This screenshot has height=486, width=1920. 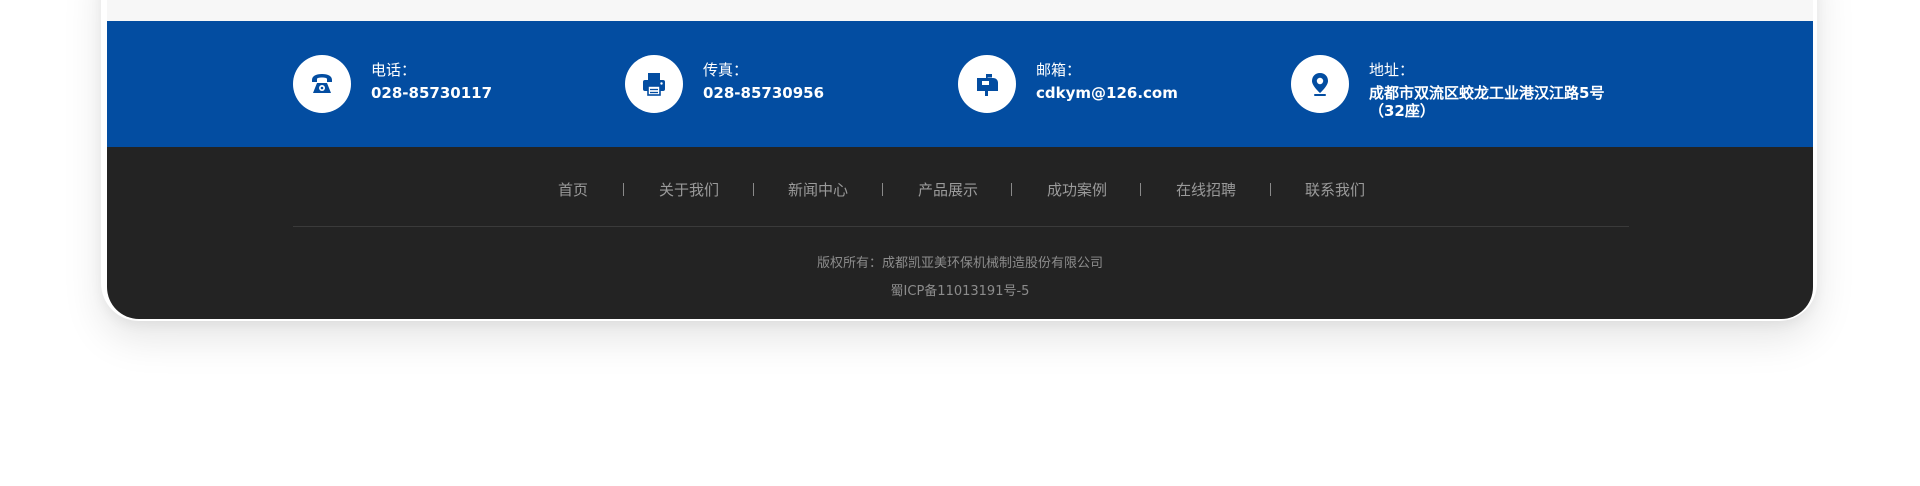 I want to click on icp-number: 蜀ICP备11013191号-5, so click(x=960, y=289).